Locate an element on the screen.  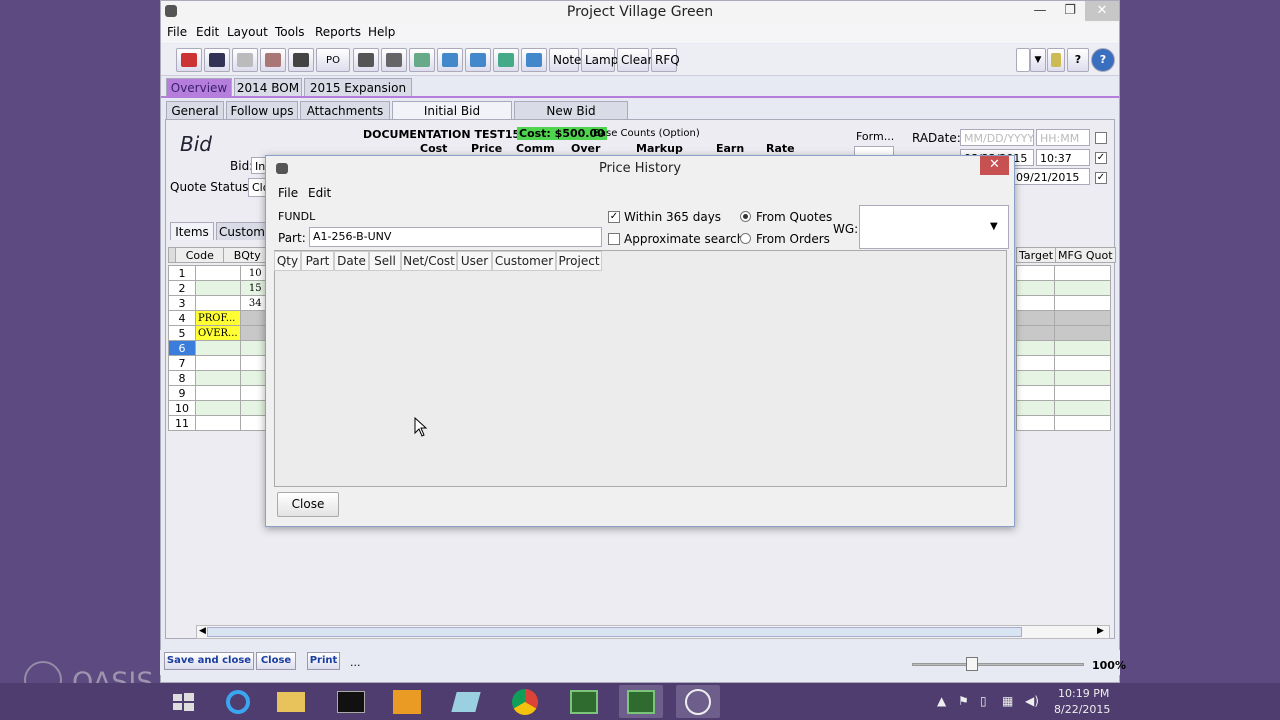
save-and-close-button: Save and close is located at coordinates (209, 661).